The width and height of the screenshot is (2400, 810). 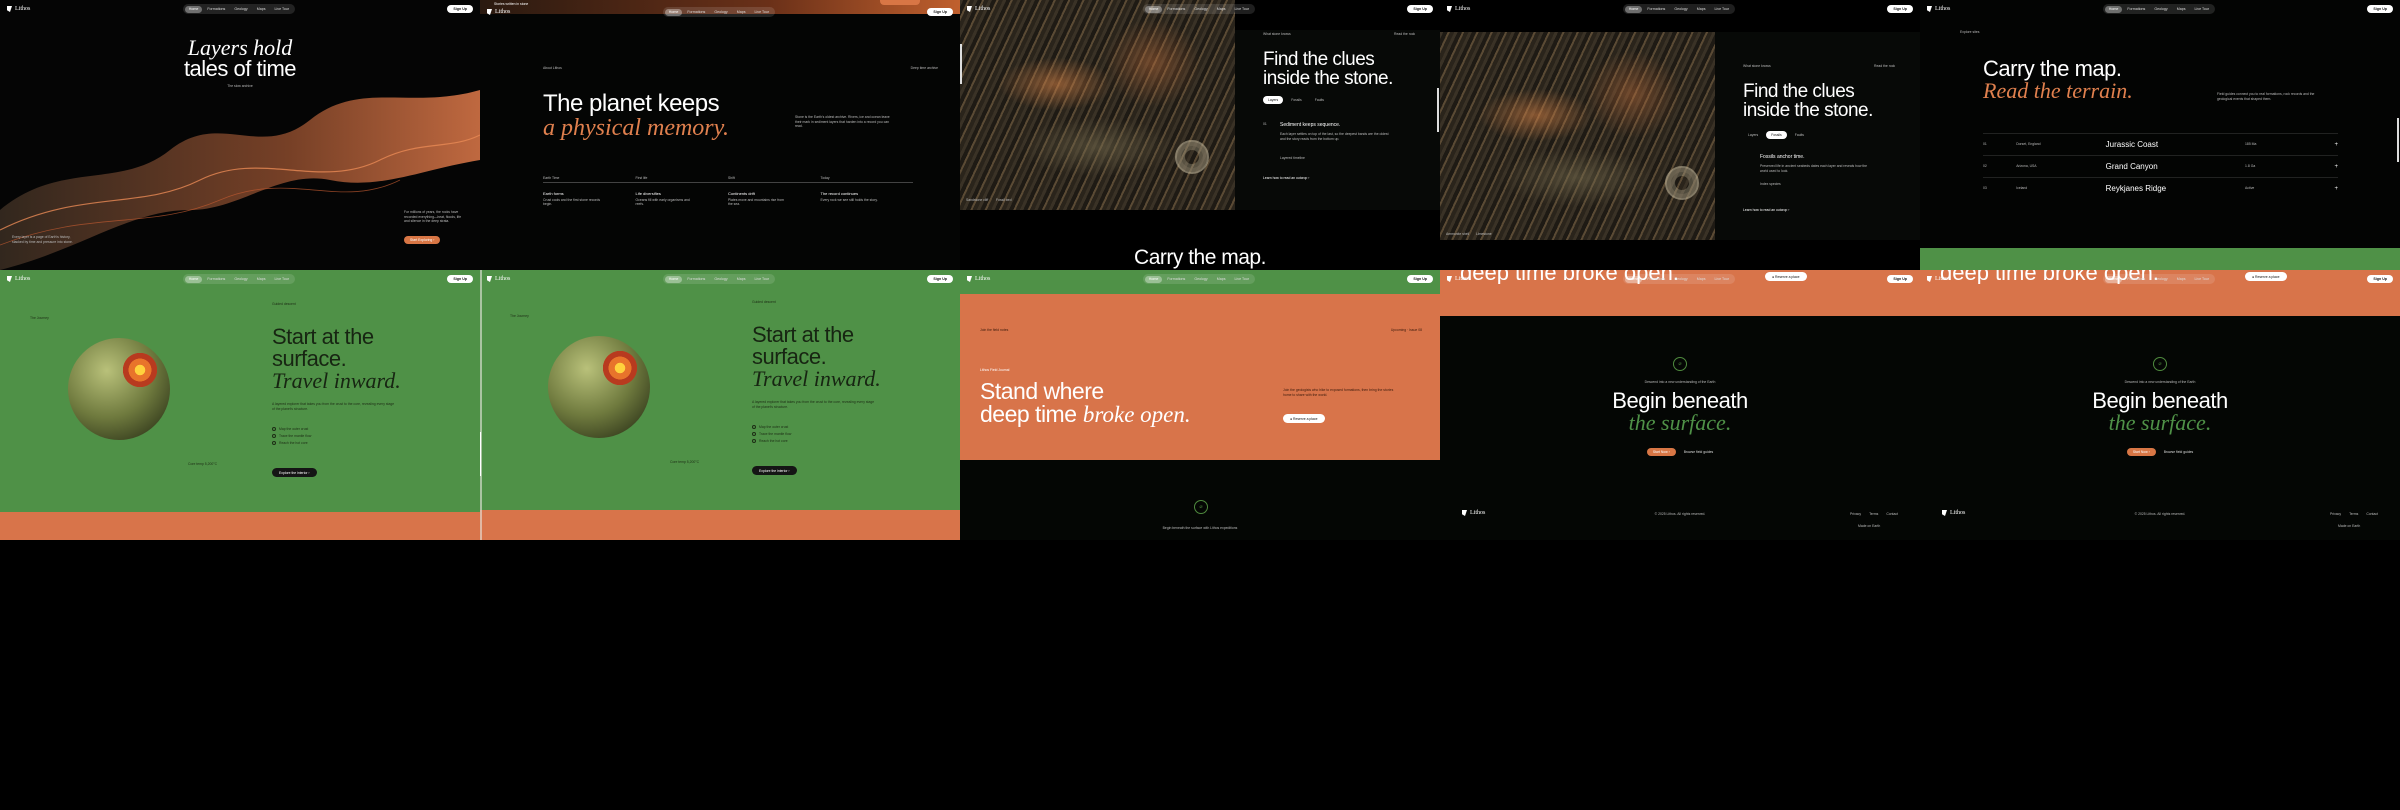 What do you see at coordinates (2160, 188) in the screenshot?
I see `site-row: 03 Iceland Reykjanes Ridge Active +` at bounding box center [2160, 188].